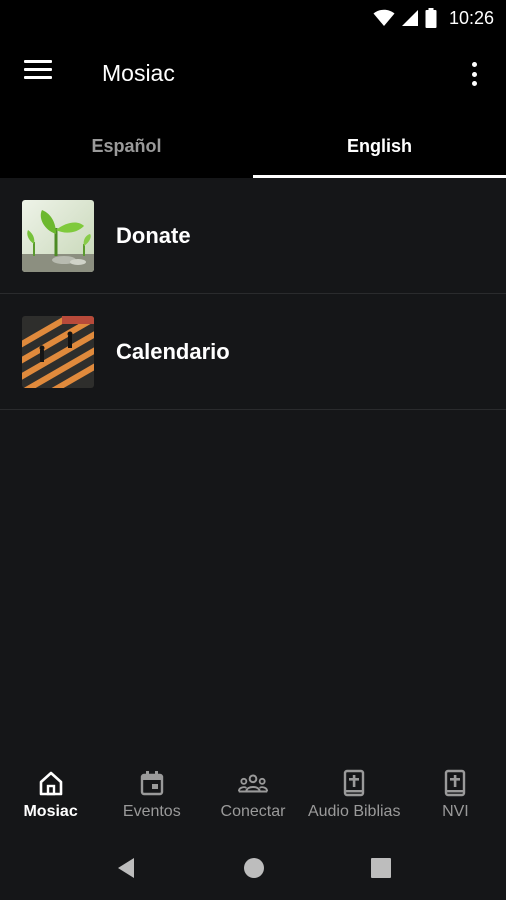 Image resolution: width=506 pixels, height=900 pixels. What do you see at coordinates (173, 351) in the screenshot?
I see `list-item-label: Calendario` at bounding box center [173, 351].